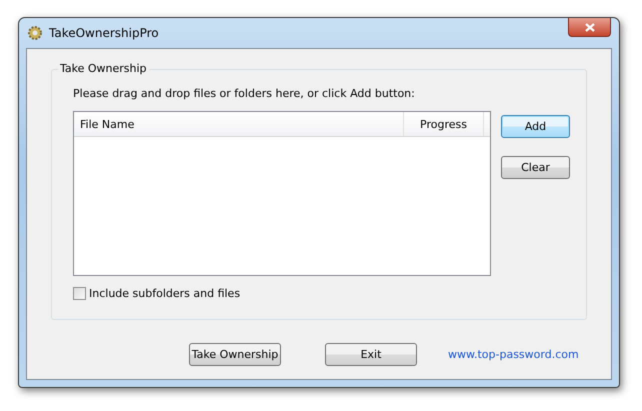 This screenshot has height=411, width=642. I want to click on add-button: Add, so click(535, 126).